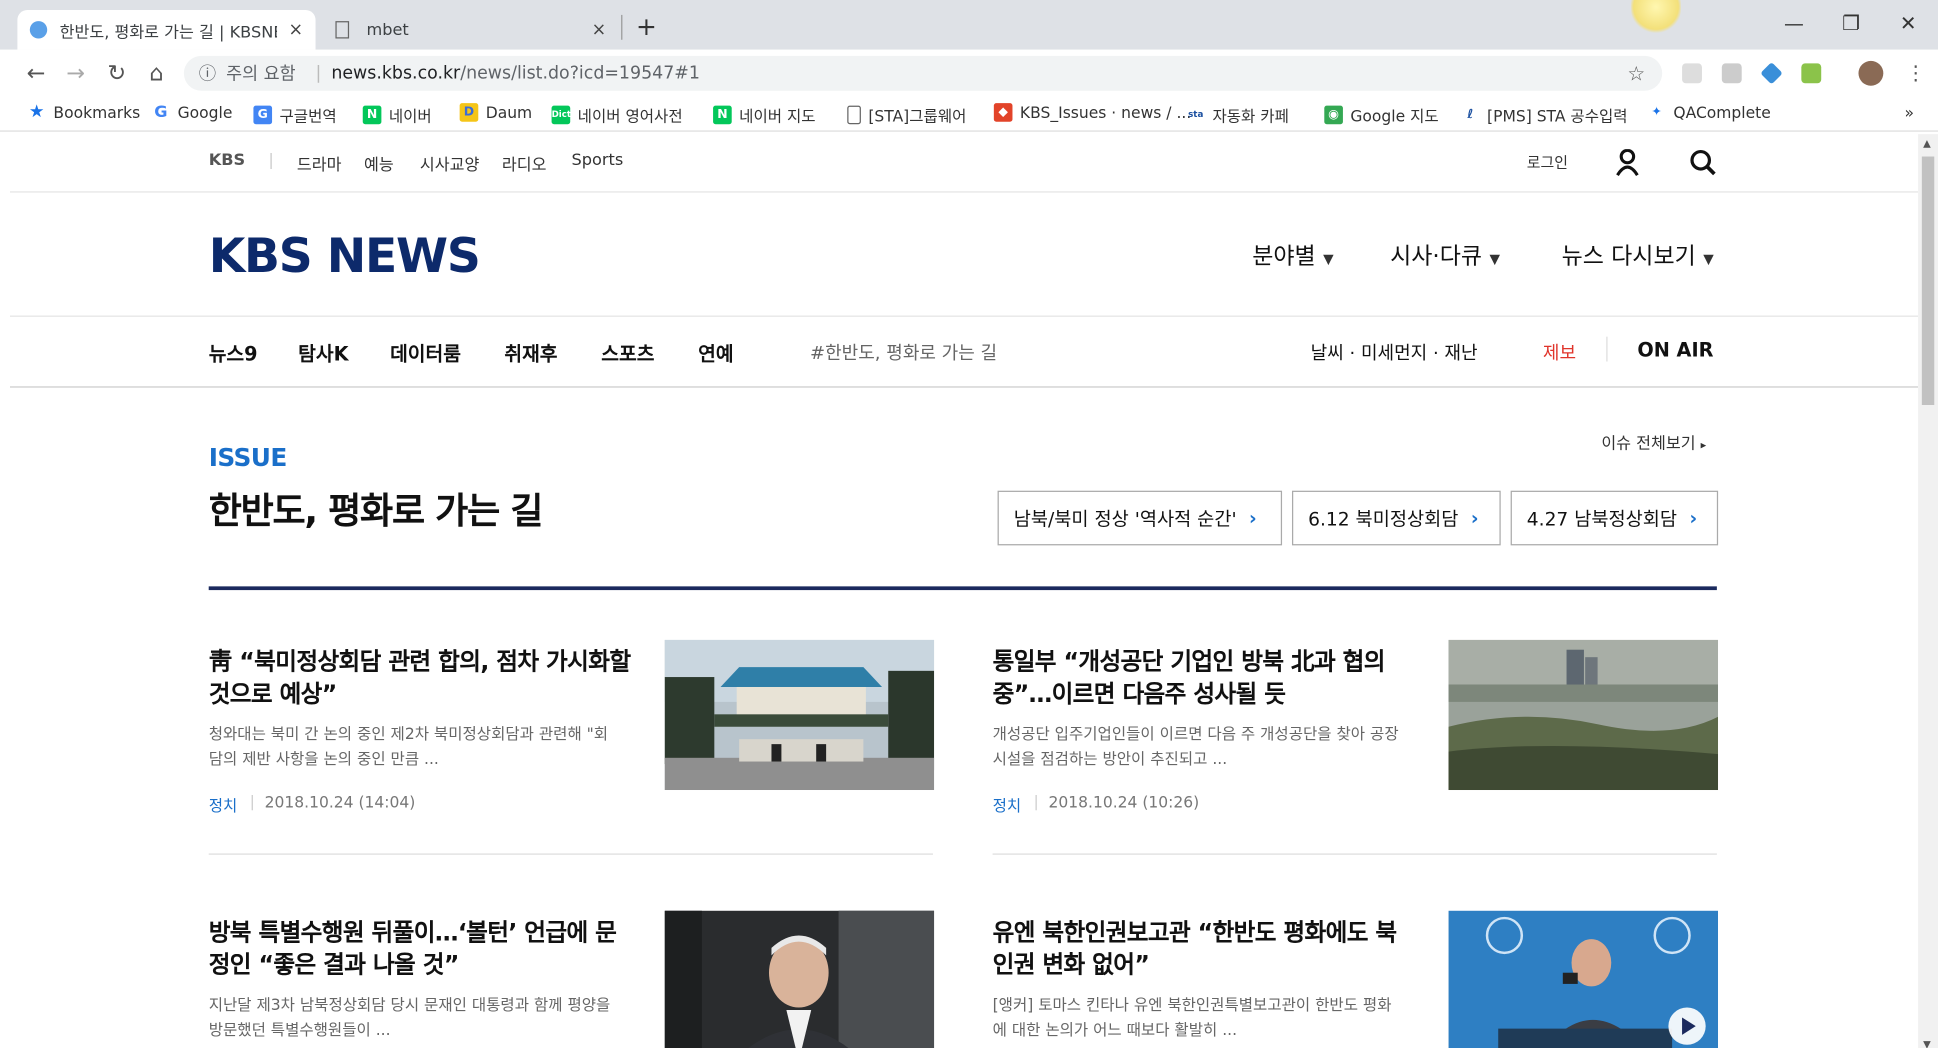  I want to click on bookmark-item: [STA]그룹웨어, so click(906, 115).